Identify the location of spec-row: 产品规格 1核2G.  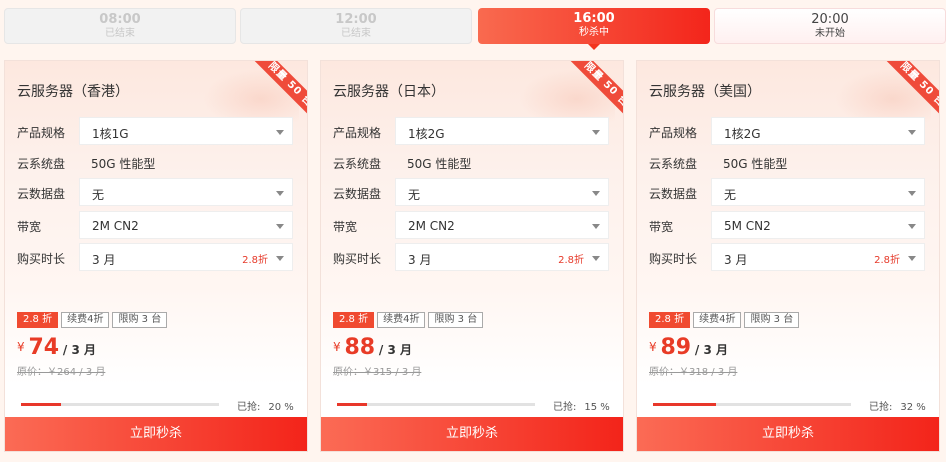
(788, 131).